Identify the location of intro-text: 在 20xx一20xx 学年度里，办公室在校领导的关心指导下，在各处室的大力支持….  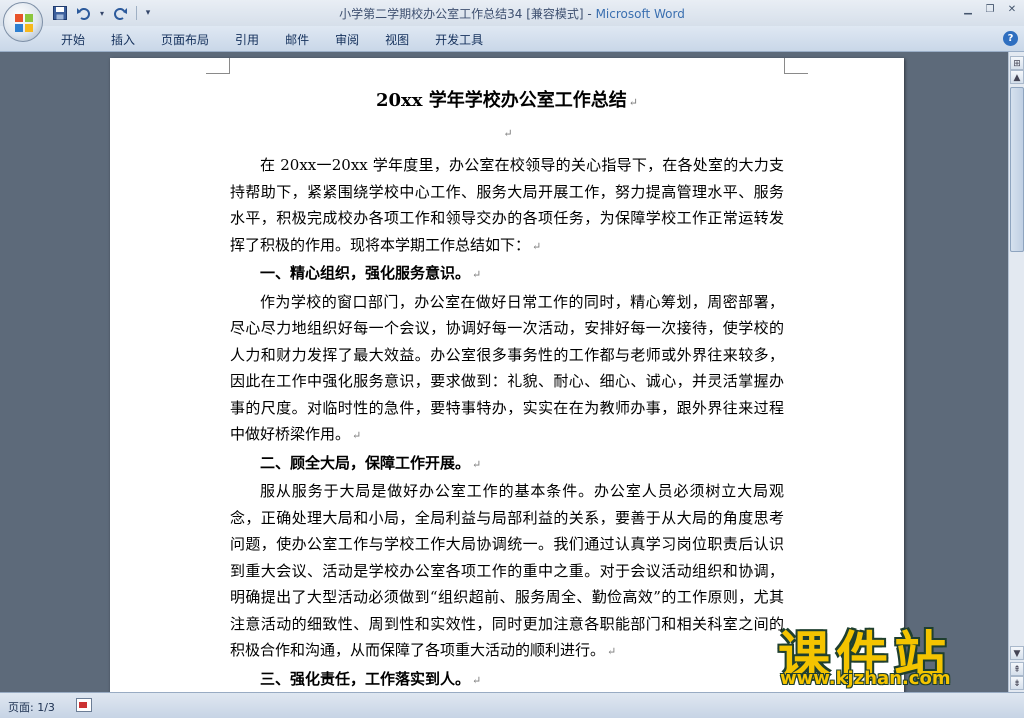
(507, 205).